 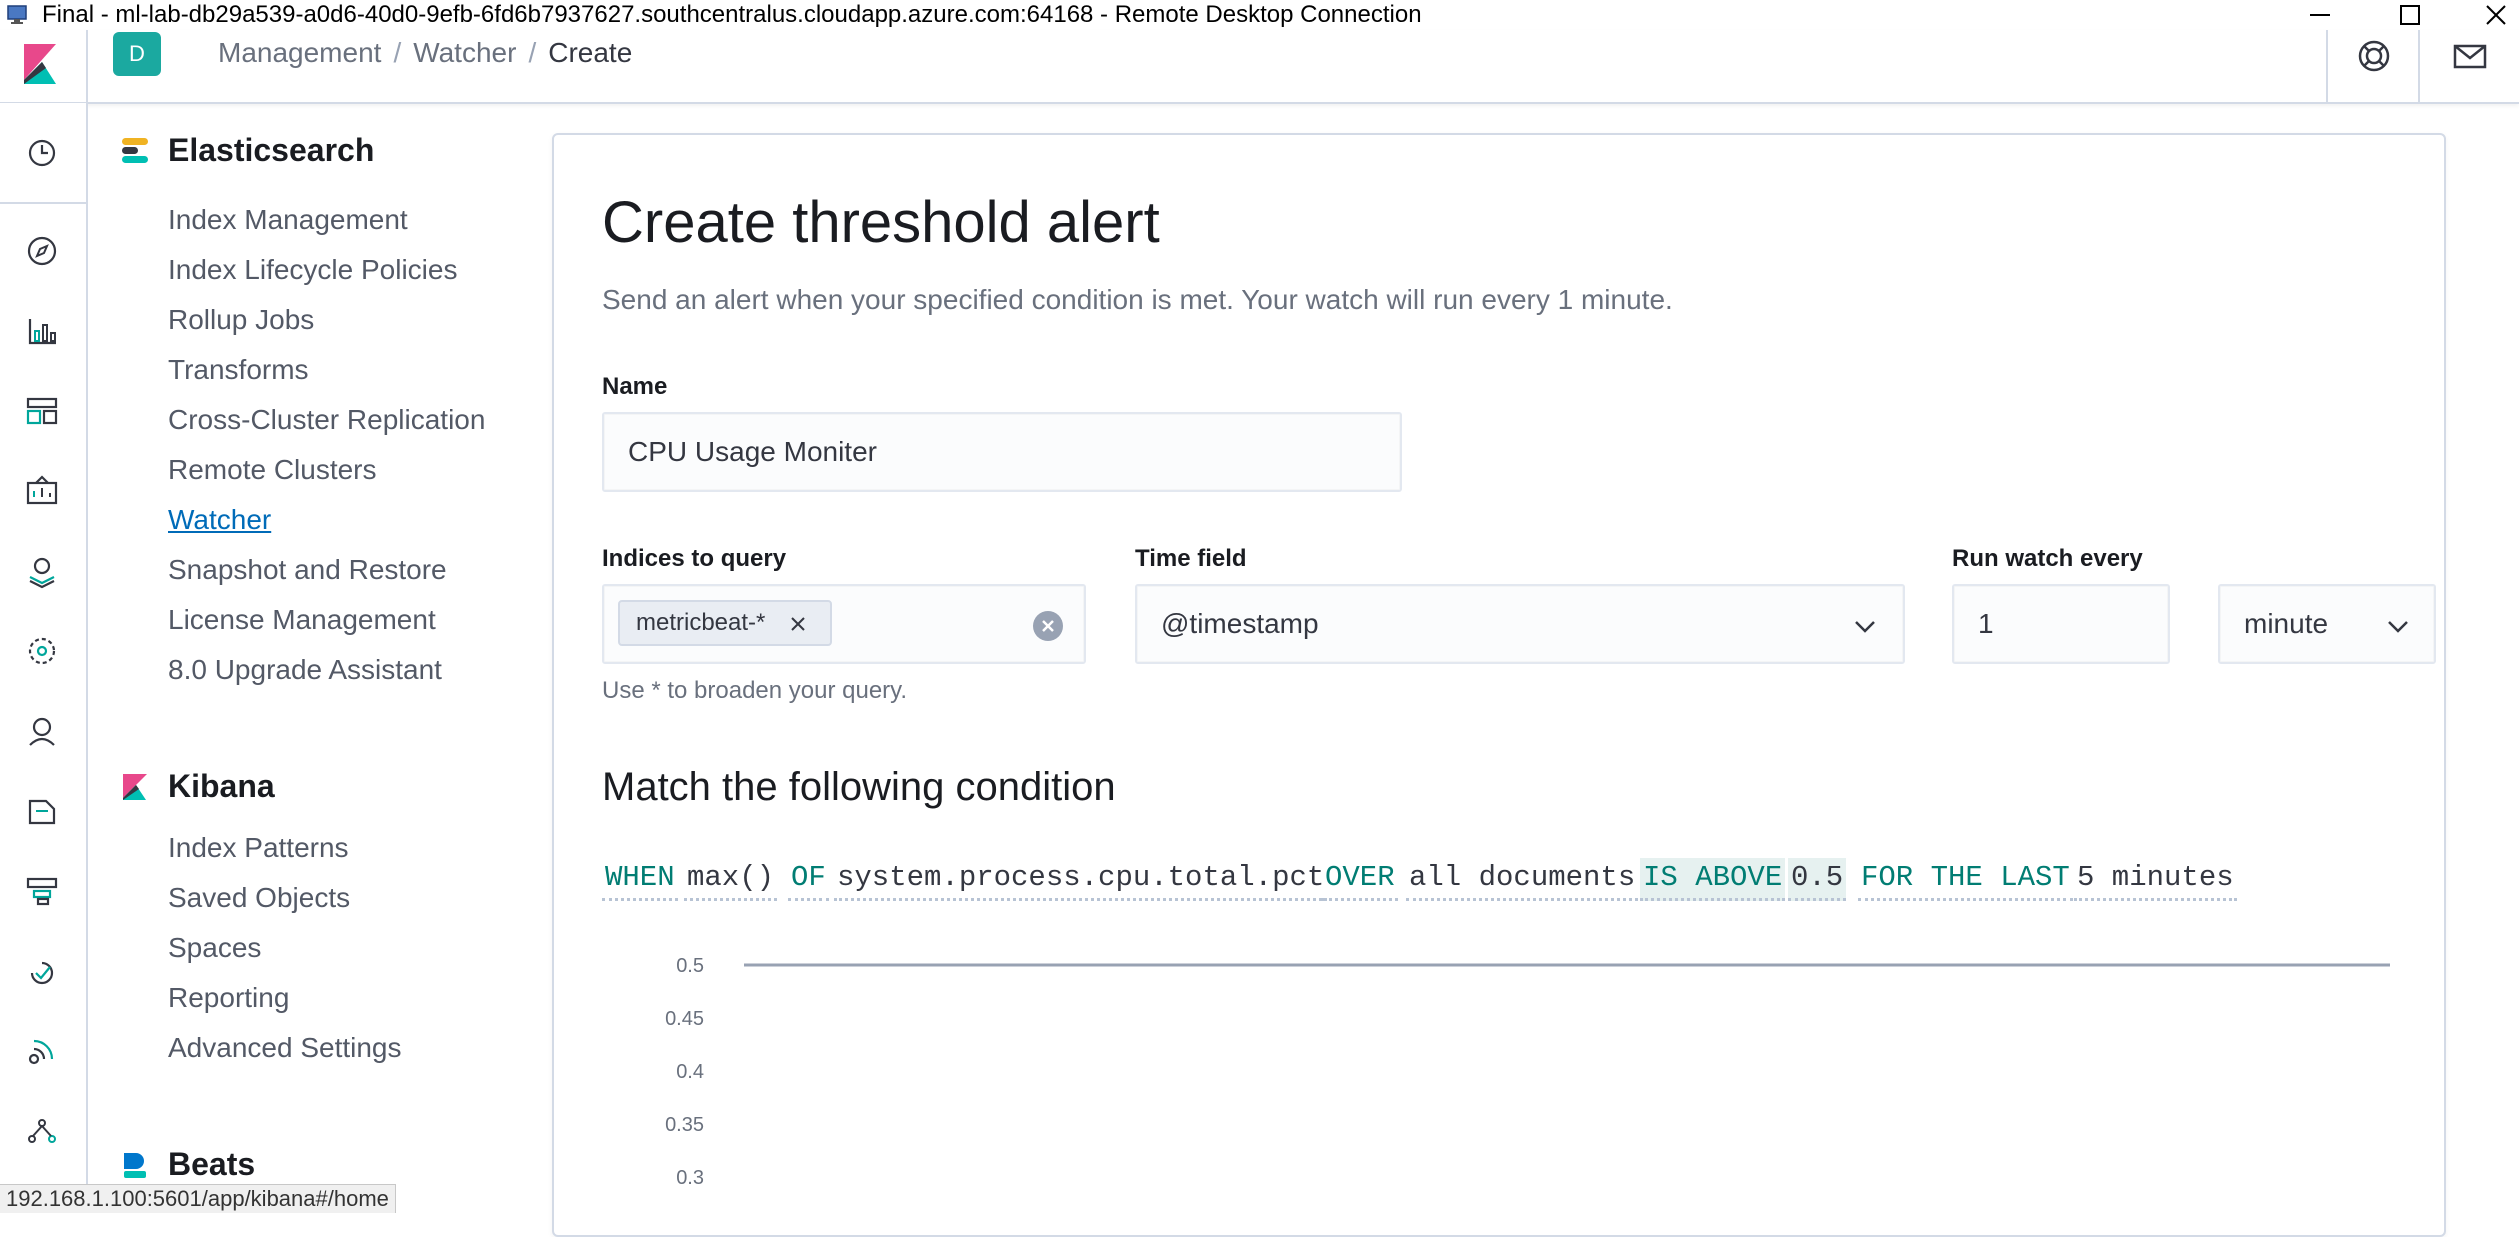 I want to click on clear-input-icon, so click(x=1048, y=626).